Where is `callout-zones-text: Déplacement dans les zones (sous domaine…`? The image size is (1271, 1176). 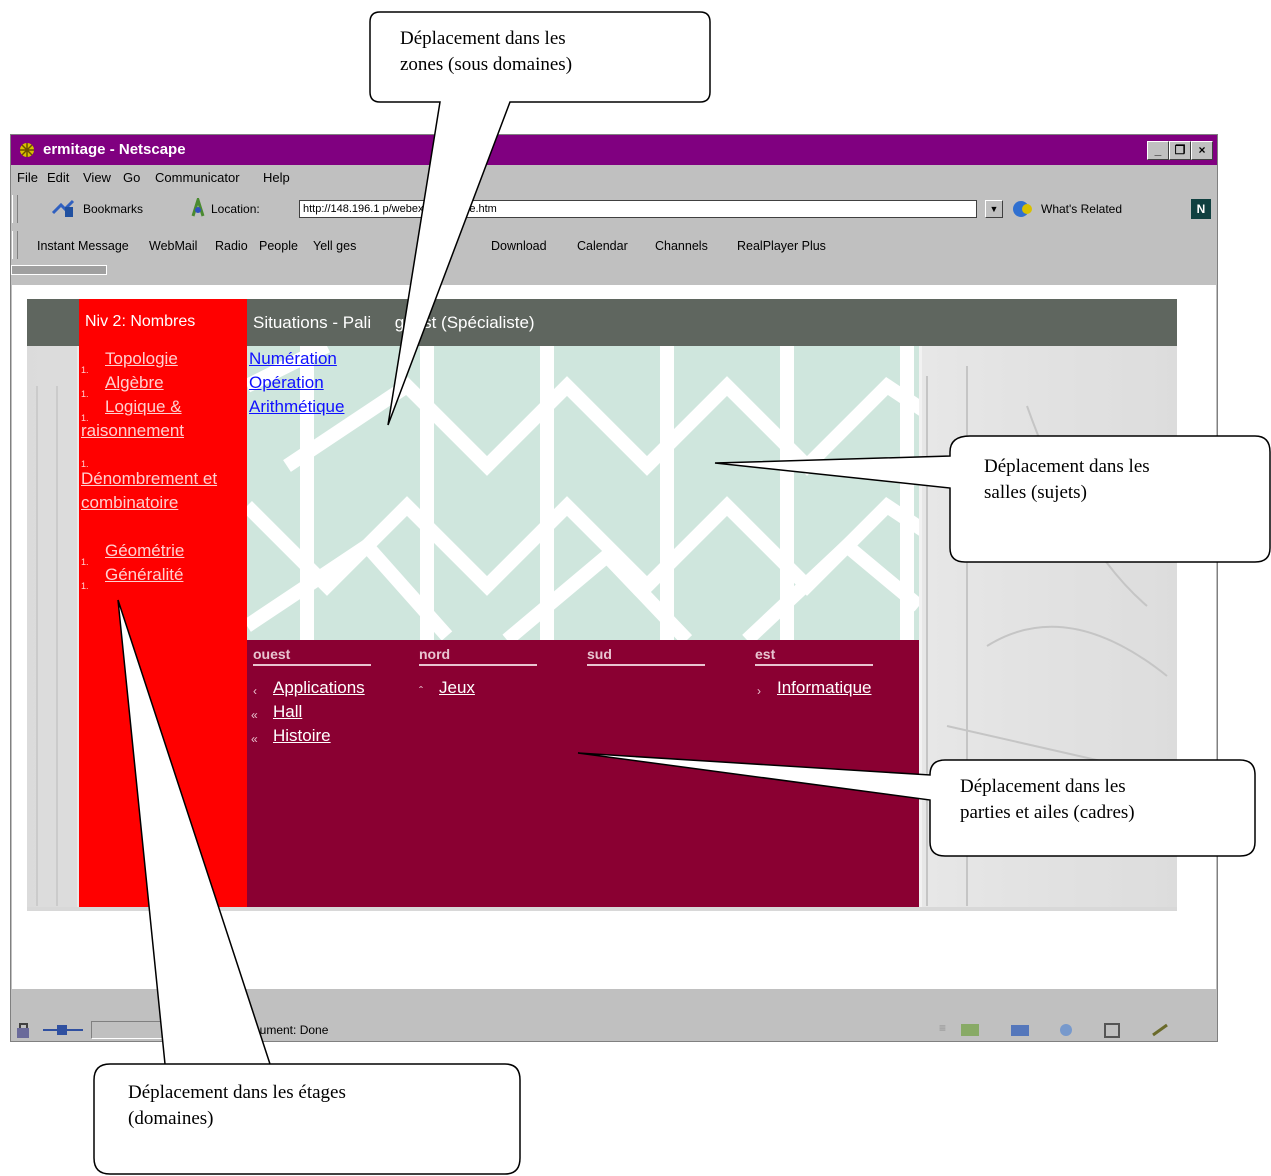 callout-zones-text: Déplacement dans les zones (sous domaine… is located at coordinates (486, 52).